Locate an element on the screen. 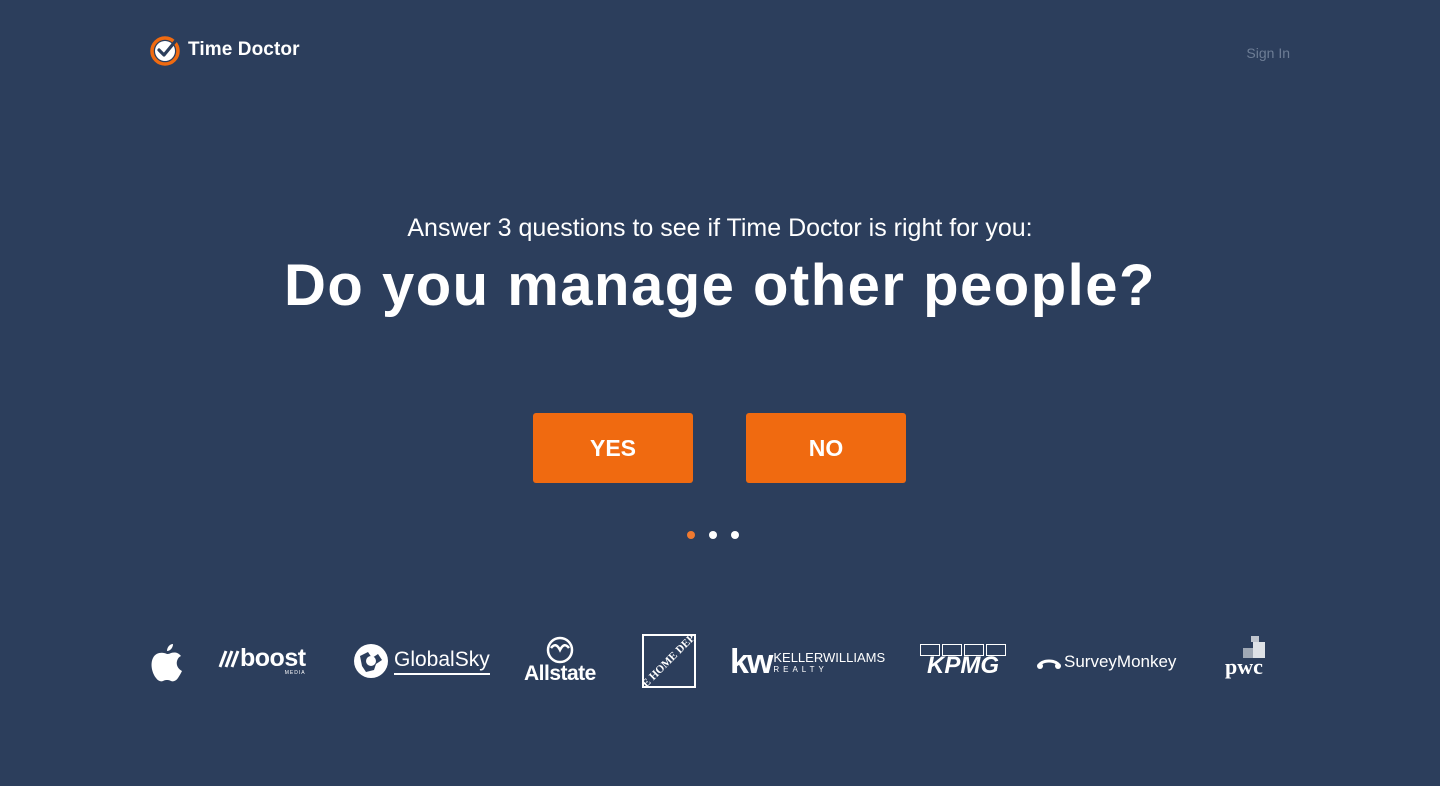 This screenshot has width=1440, height=786. globalsky-logo: GlobalSky is located at coordinates (421, 661).